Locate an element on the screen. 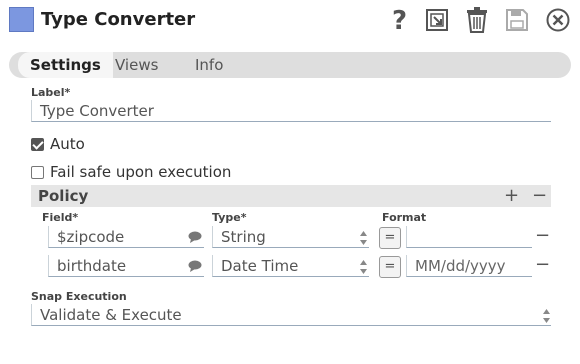 The height and width of the screenshot is (364, 580). label-input: Type Converter is located at coordinates (291, 111).